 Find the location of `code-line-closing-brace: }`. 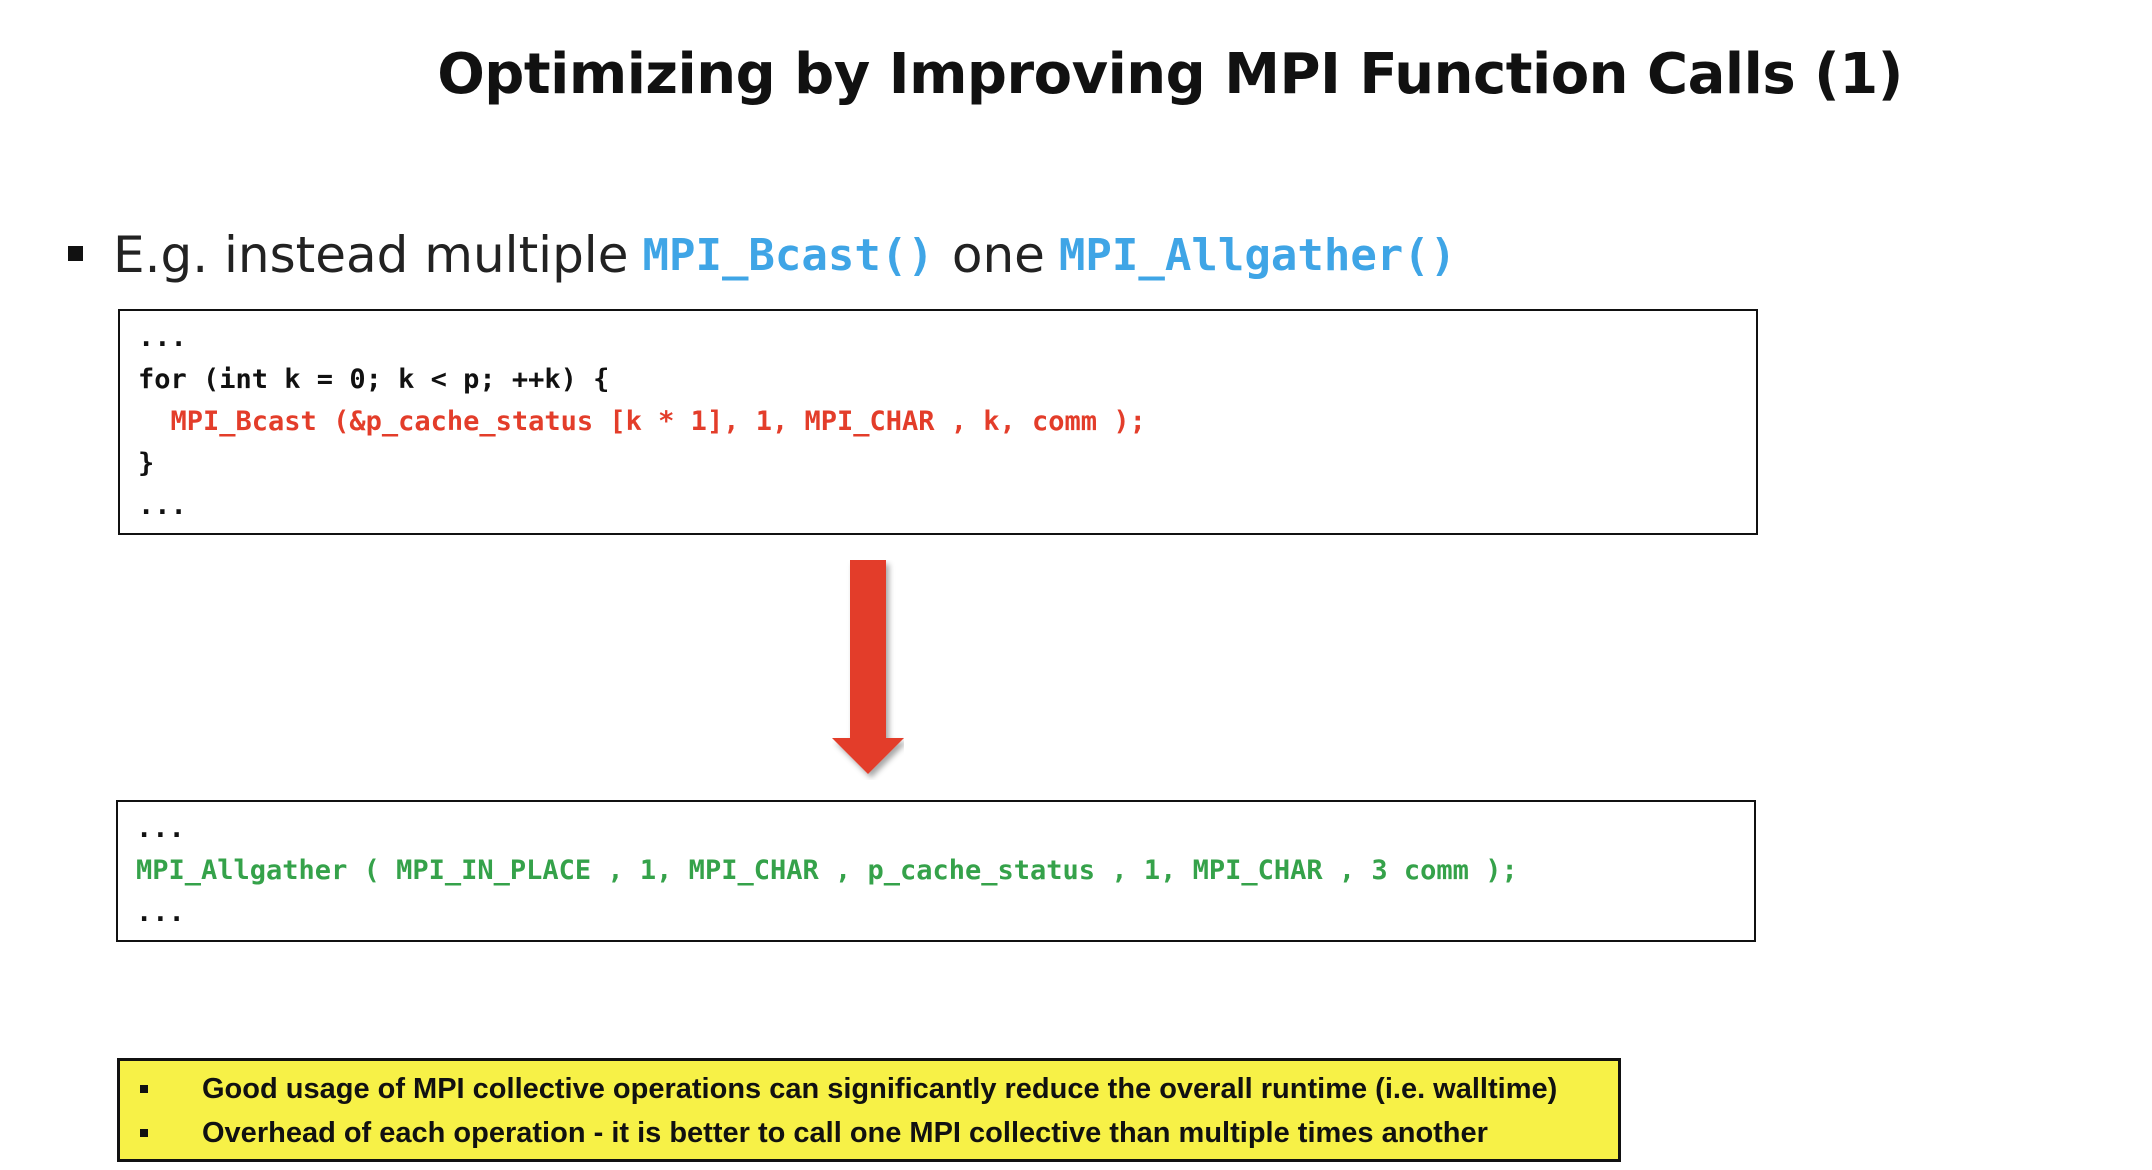

code-line-closing-brace: } is located at coordinates (146, 463).